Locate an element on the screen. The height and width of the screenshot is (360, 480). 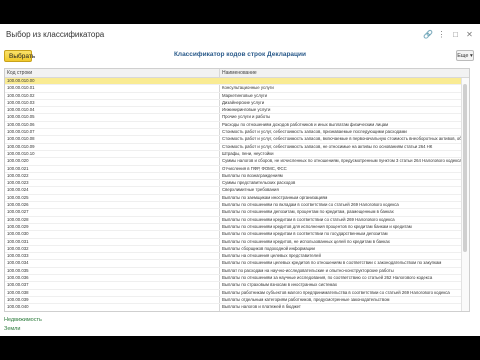
footer-links: Недвижимость Земли is located at coordinates (23, 326).